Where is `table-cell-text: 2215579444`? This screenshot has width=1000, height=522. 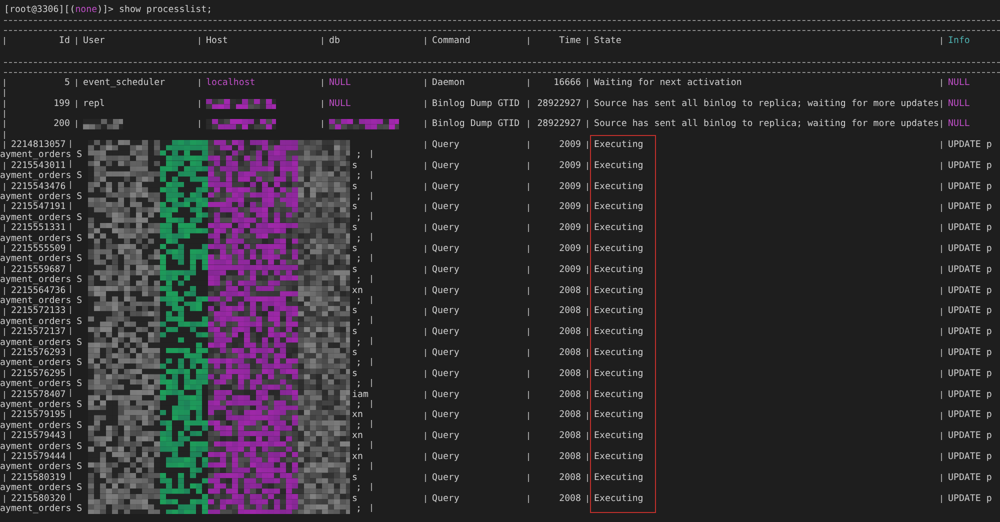
table-cell-text: 2215579444 is located at coordinates (38, 457).